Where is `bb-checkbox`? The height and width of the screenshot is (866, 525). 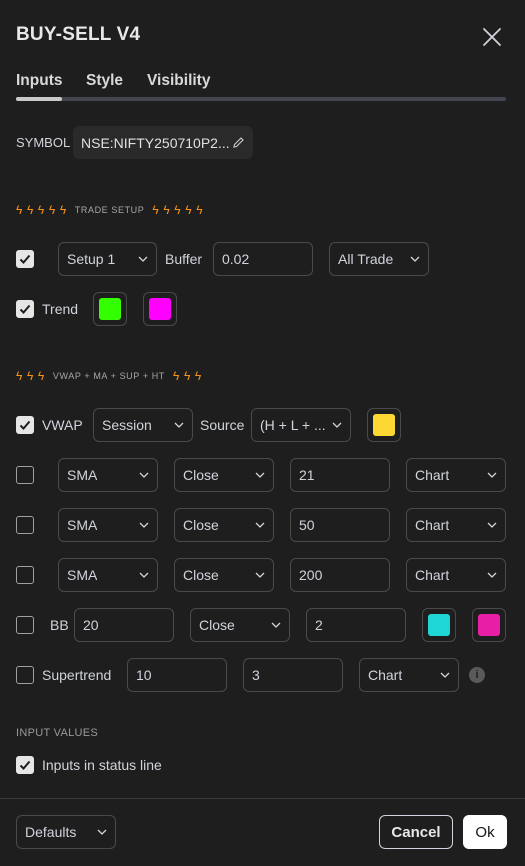 bb-checkbox is located at coordinates (25, 625).